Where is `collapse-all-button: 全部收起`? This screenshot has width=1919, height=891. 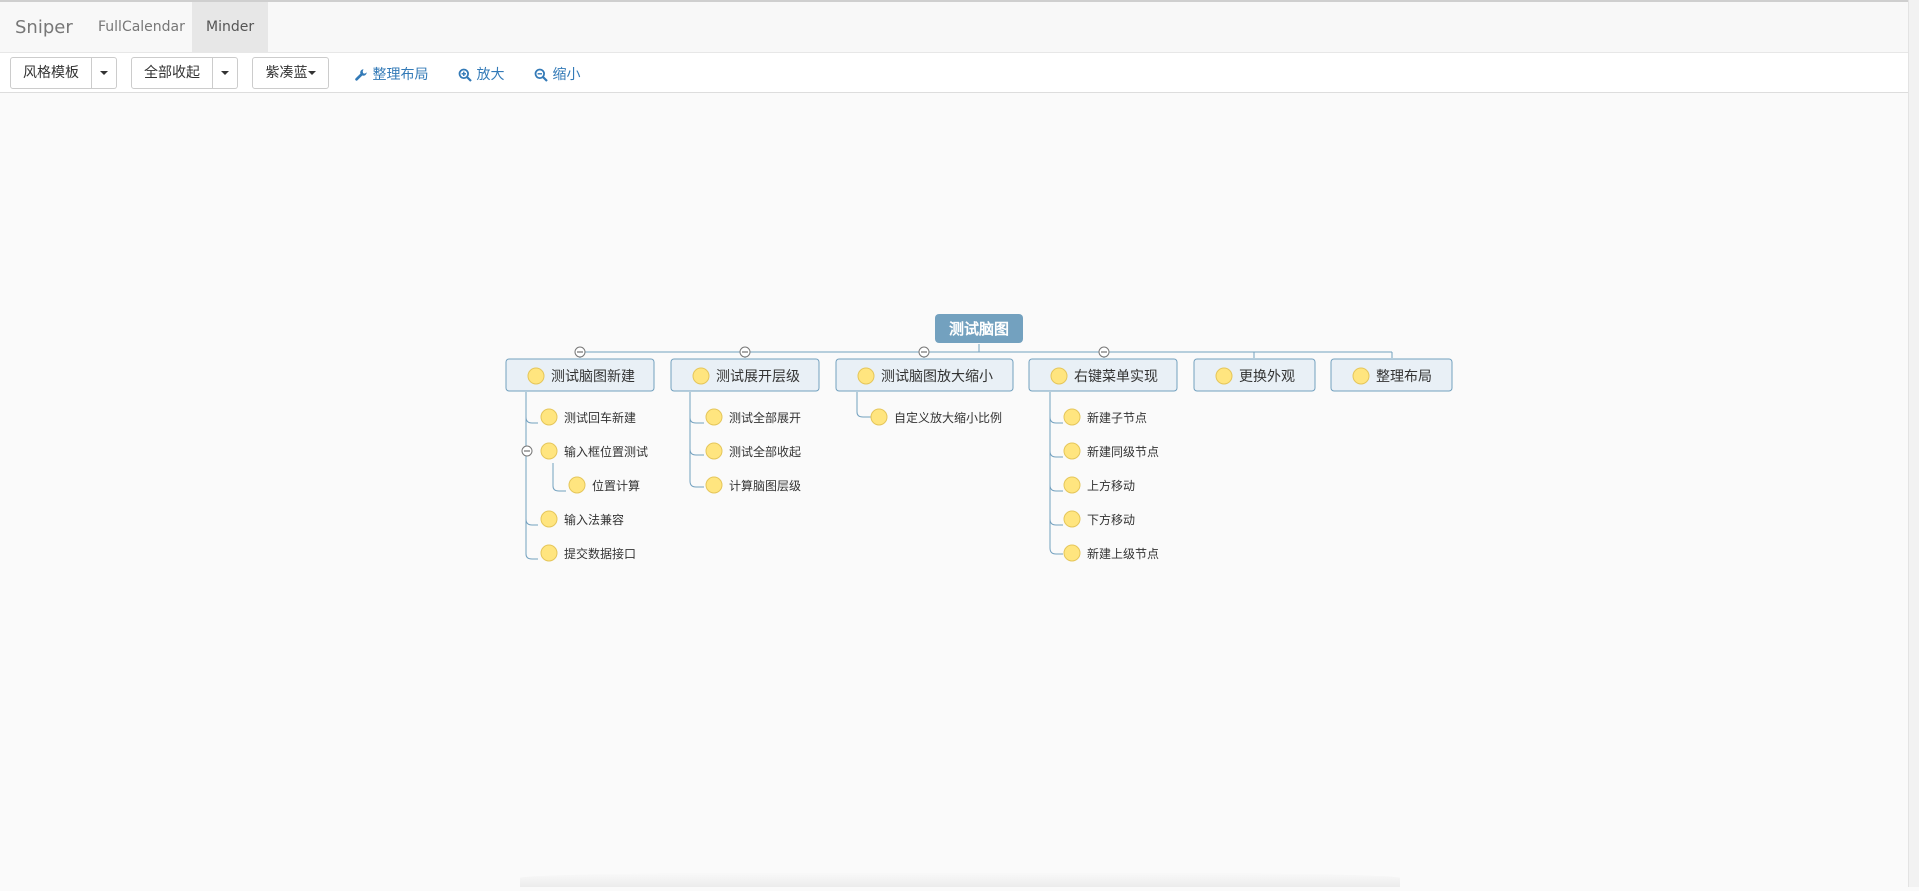
collapse-all-button: 全部收起 is located at coordinates (172, 73).